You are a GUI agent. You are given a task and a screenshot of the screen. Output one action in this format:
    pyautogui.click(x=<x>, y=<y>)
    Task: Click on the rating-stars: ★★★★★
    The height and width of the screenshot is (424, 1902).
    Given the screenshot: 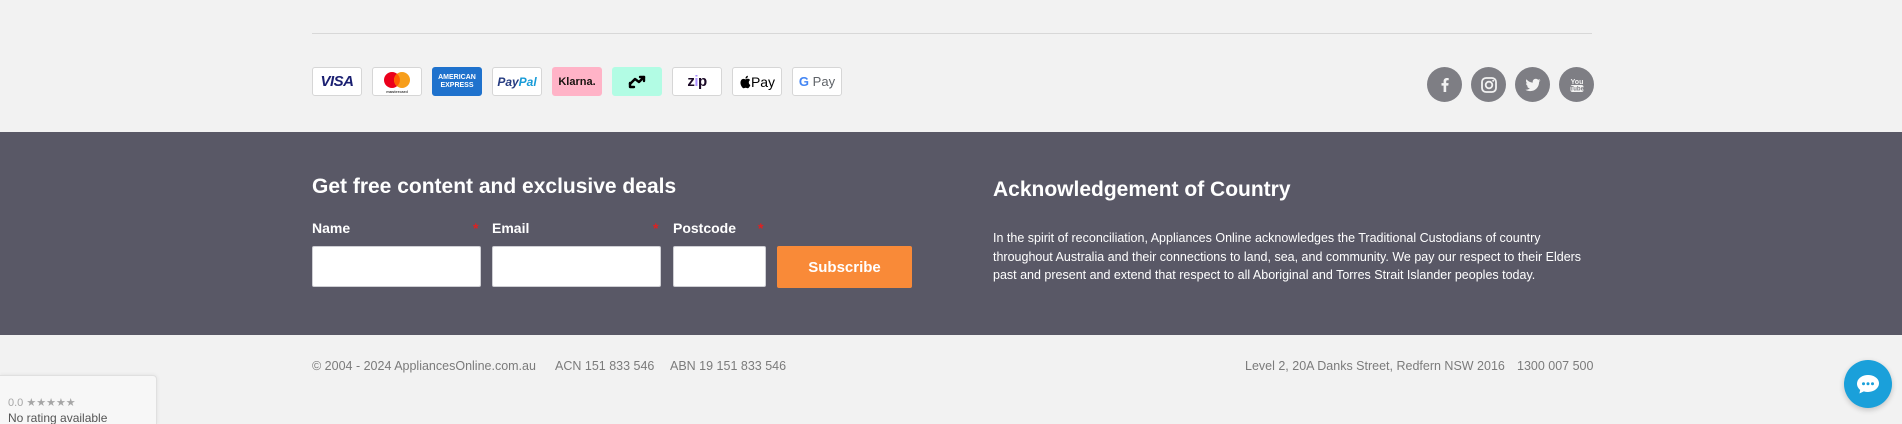 What is the action you would take?
    pyautogui.click(x=51, y=403)
    